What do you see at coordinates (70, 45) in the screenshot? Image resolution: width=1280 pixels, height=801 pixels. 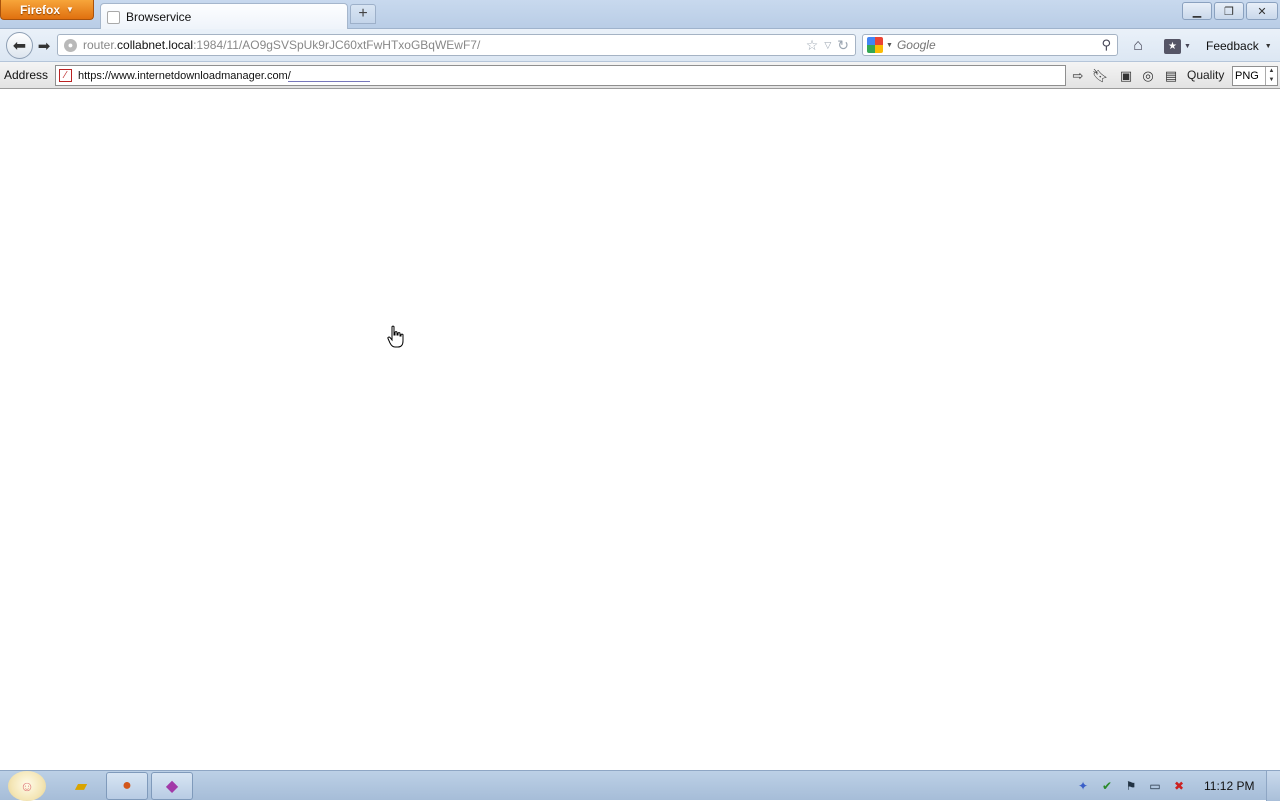 I see `site-identity-icon: ●` at bounding box center [70, 45].